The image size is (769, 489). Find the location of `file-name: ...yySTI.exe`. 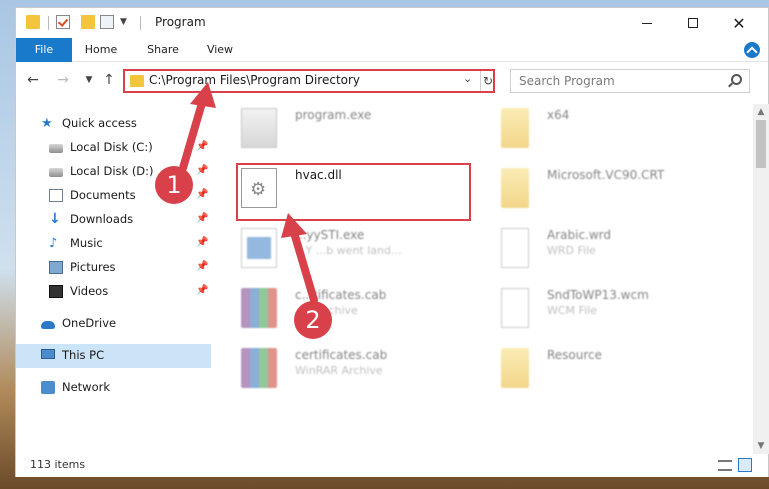

file-name: ...yySTI.exe is located at coordinates (330, 235).